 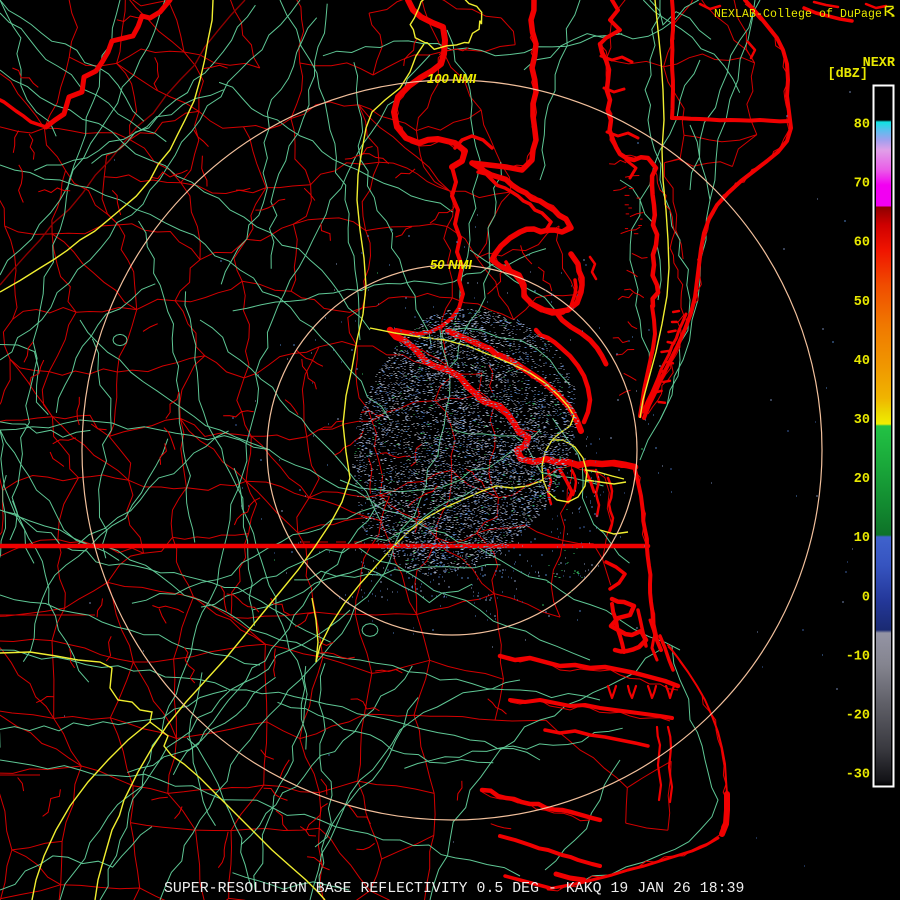 I want to click on svg-text: -10, so click(x=858, y=656).